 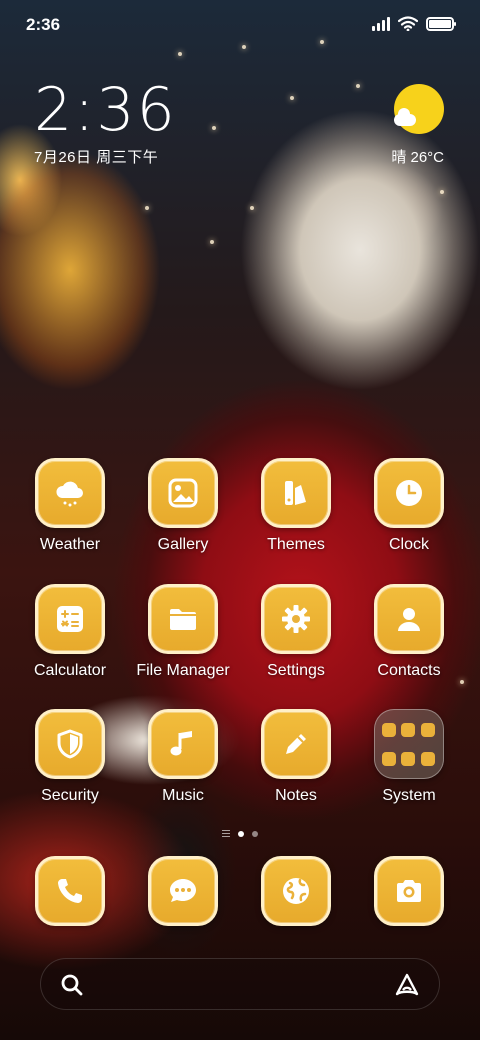 What do you see at coordinates (183, 544) in the screenshot?
I see `app-label: Gallery` at bounding box center [183, 544].